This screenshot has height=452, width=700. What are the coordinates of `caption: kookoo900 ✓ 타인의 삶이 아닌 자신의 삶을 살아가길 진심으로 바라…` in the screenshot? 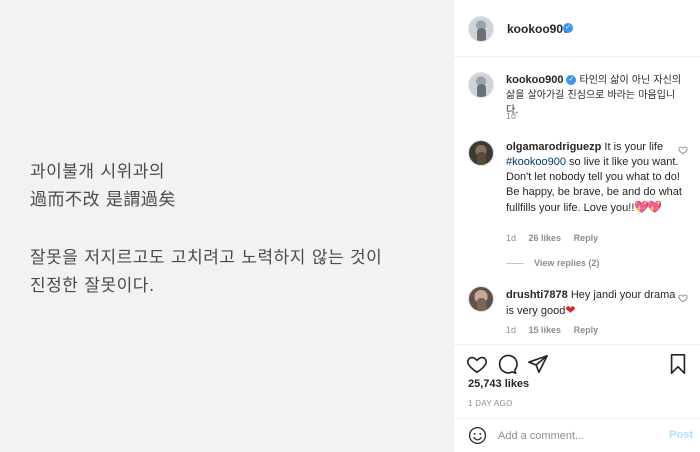 It's located at (596, 95).